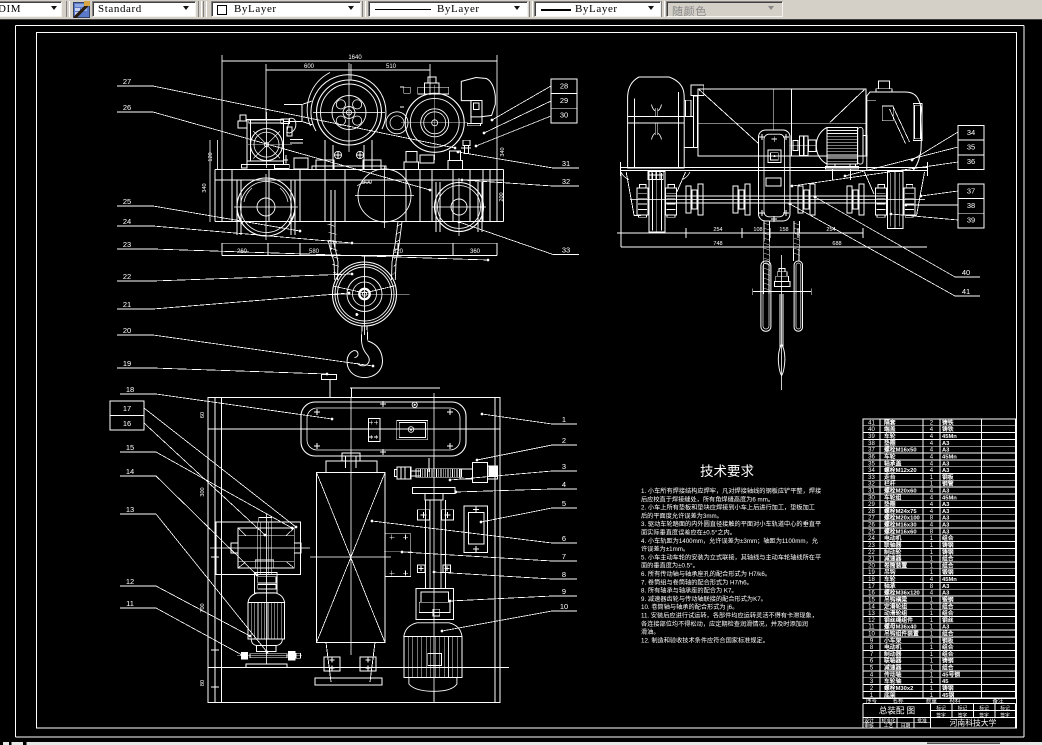 The height and width of the screenshot is (745, 1042). I want to click on svg-text: 29, so click(564, 100).